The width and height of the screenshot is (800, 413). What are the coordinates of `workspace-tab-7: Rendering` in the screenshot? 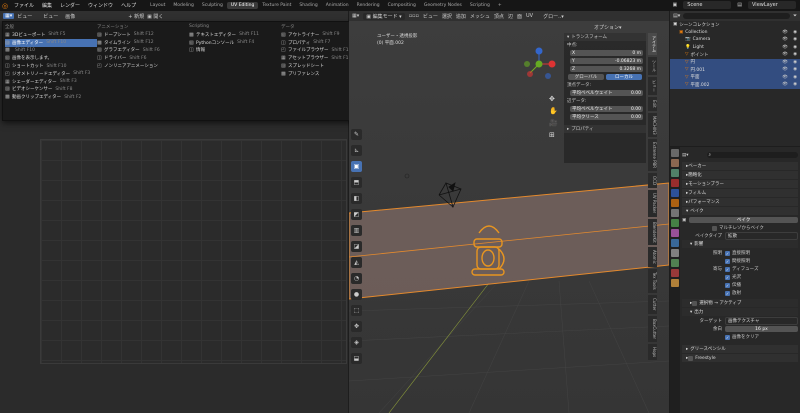 It's located at (368, 5).